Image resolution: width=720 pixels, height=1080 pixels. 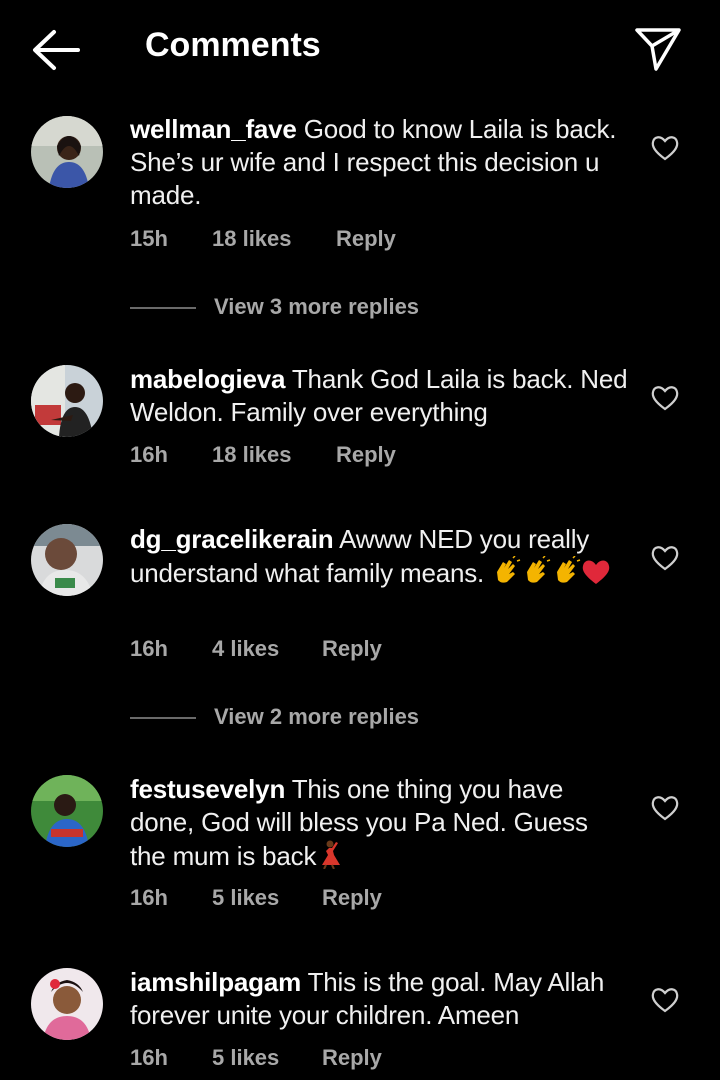 What do you see at coordinates (213, 129) in the screenshot?
I see `comment-username: wellman_fave` at bounding box center [213, 129].